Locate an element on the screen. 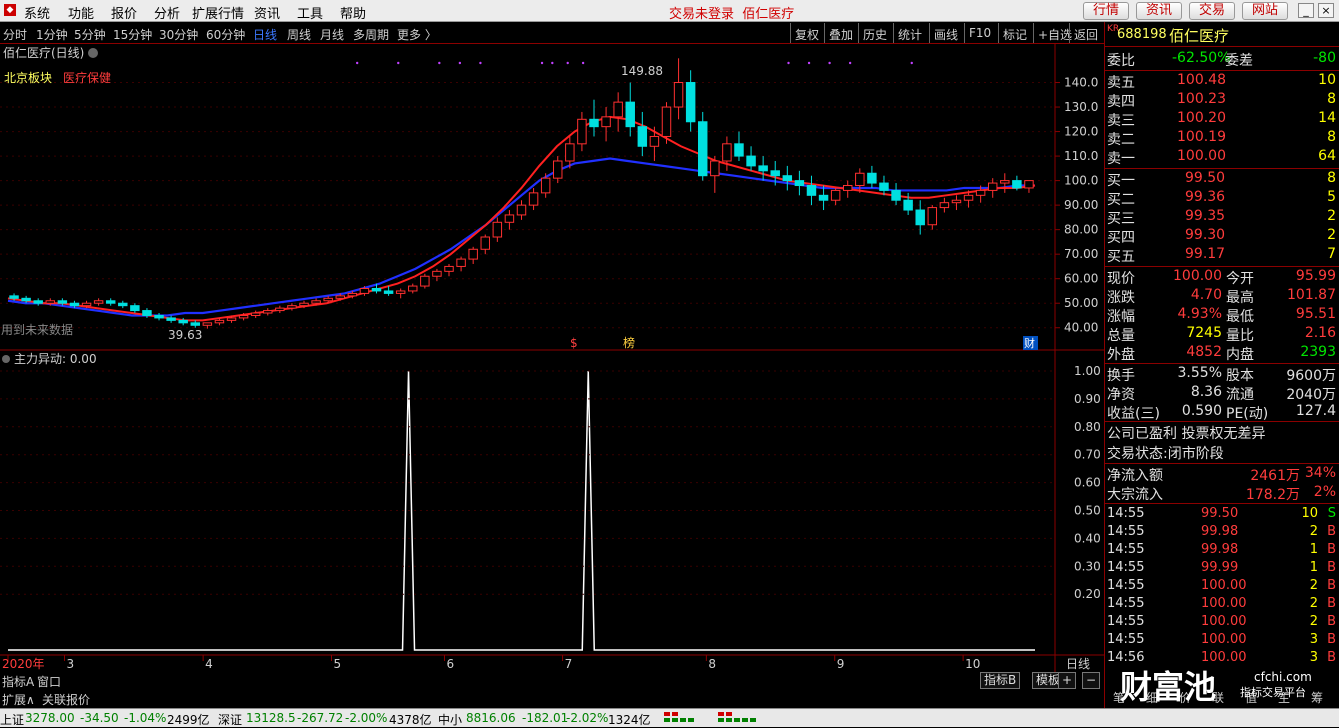  menu-extended: 扩展行情 is located at coordinates (218, 12).